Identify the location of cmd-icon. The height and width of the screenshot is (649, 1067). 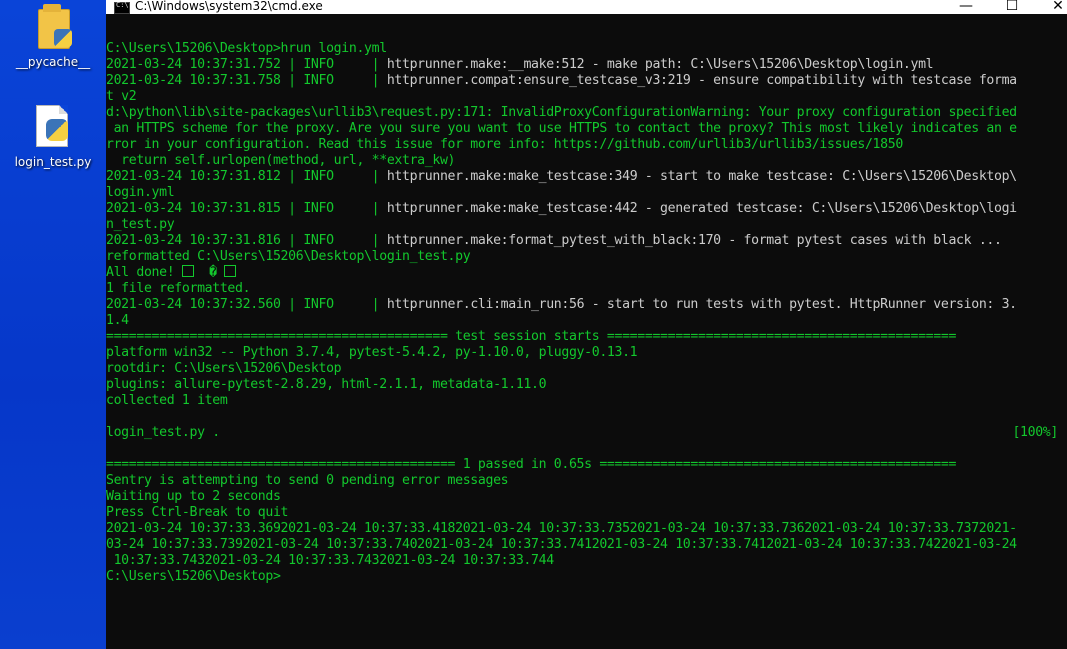
(122, 7).